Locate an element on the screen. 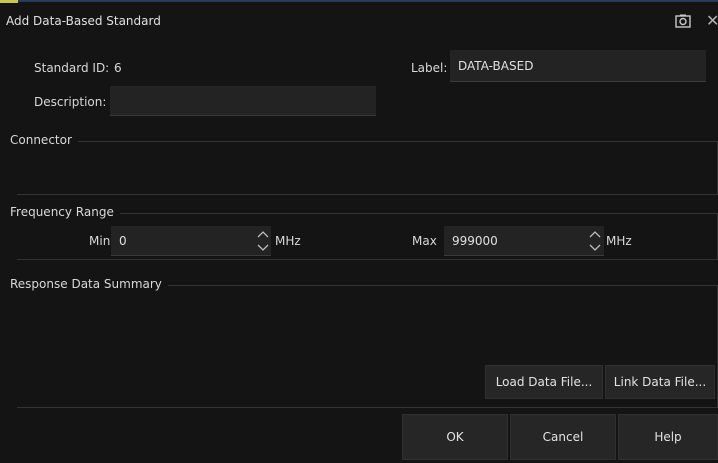  min-spin-buttons is located at coordinates (263, 241).